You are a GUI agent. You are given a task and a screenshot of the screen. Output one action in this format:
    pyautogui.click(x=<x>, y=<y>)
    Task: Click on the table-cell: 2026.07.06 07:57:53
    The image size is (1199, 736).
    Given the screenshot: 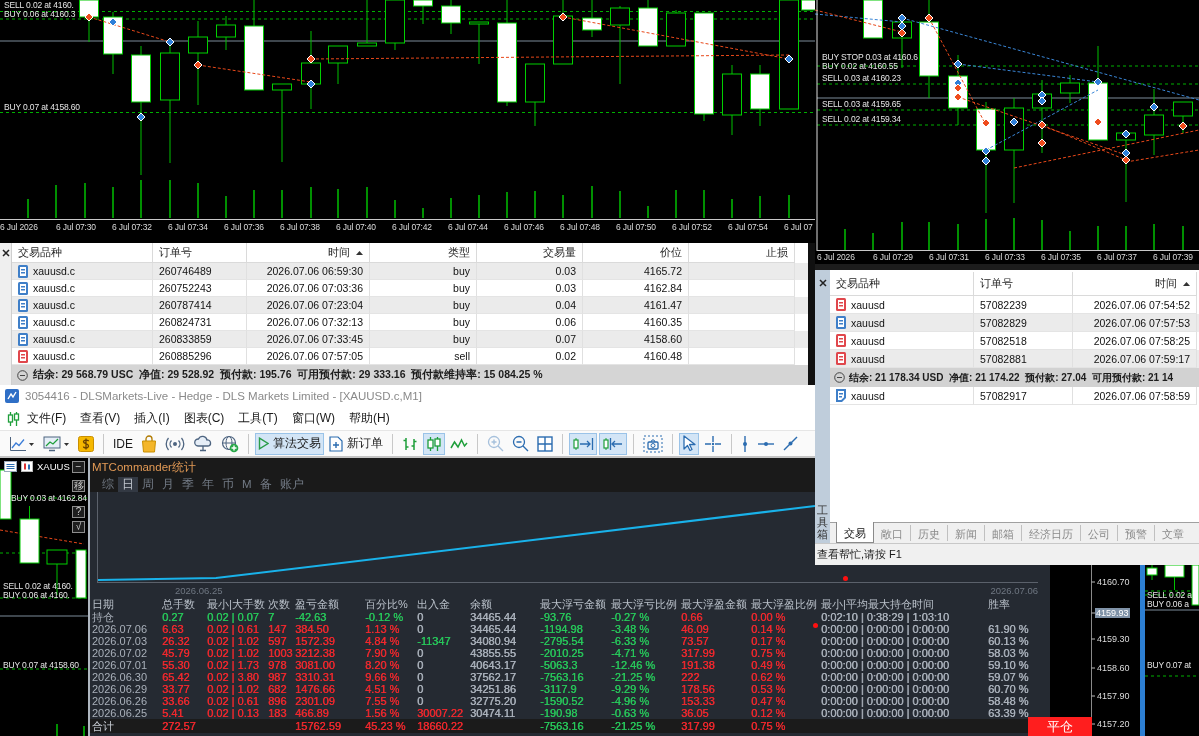 What is the action you would take?
    pyautogui.click(x=1141, y=322)
    